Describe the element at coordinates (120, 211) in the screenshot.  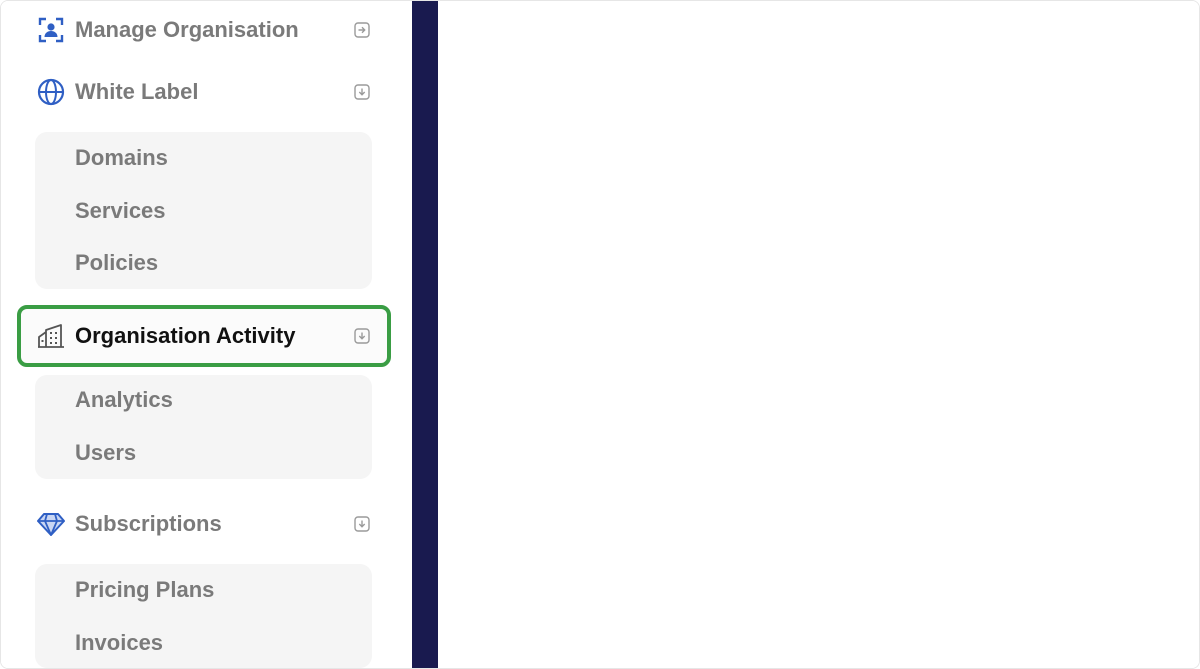
I see `submenu-item-services: Services` at that location.